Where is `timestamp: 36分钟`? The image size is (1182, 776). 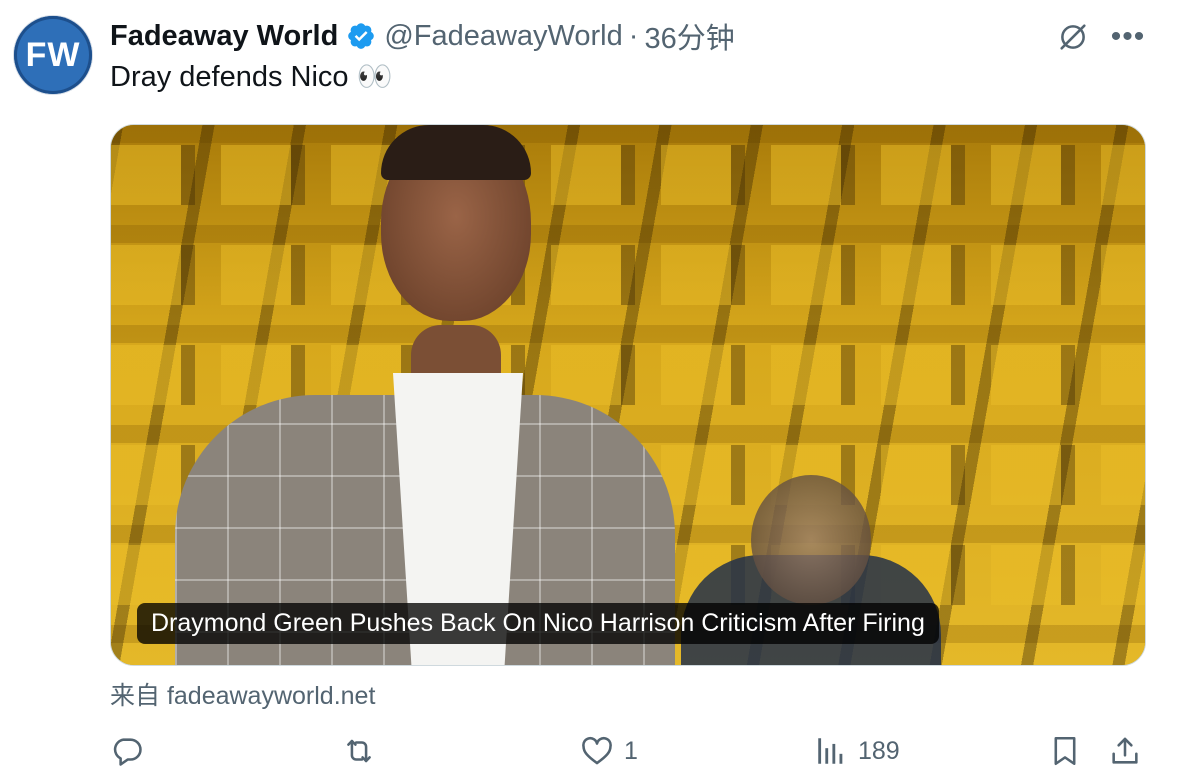 timestamp: 36分钟 is located at coordinates (689, 36).